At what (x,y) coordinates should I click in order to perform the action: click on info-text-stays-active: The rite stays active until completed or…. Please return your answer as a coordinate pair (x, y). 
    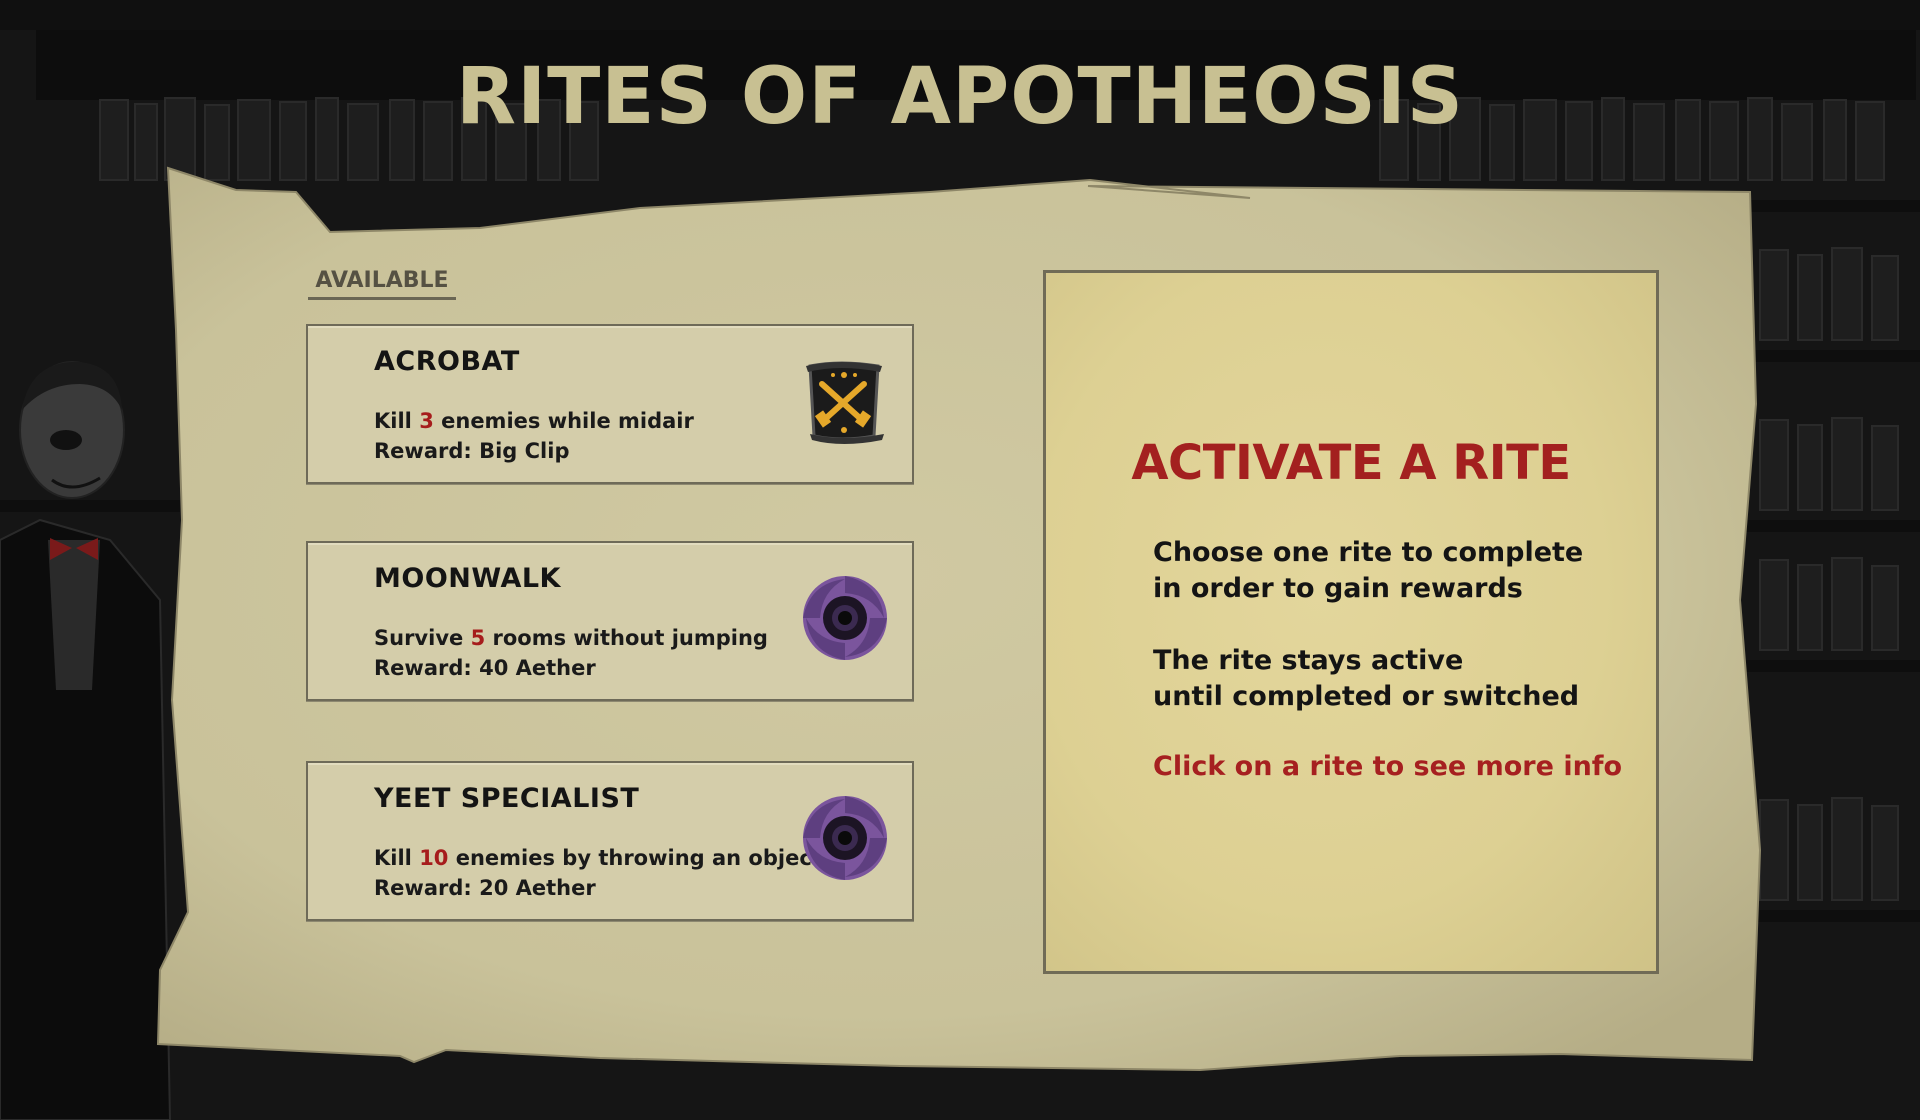
    Looking at the image, I should click on (1366, 678).